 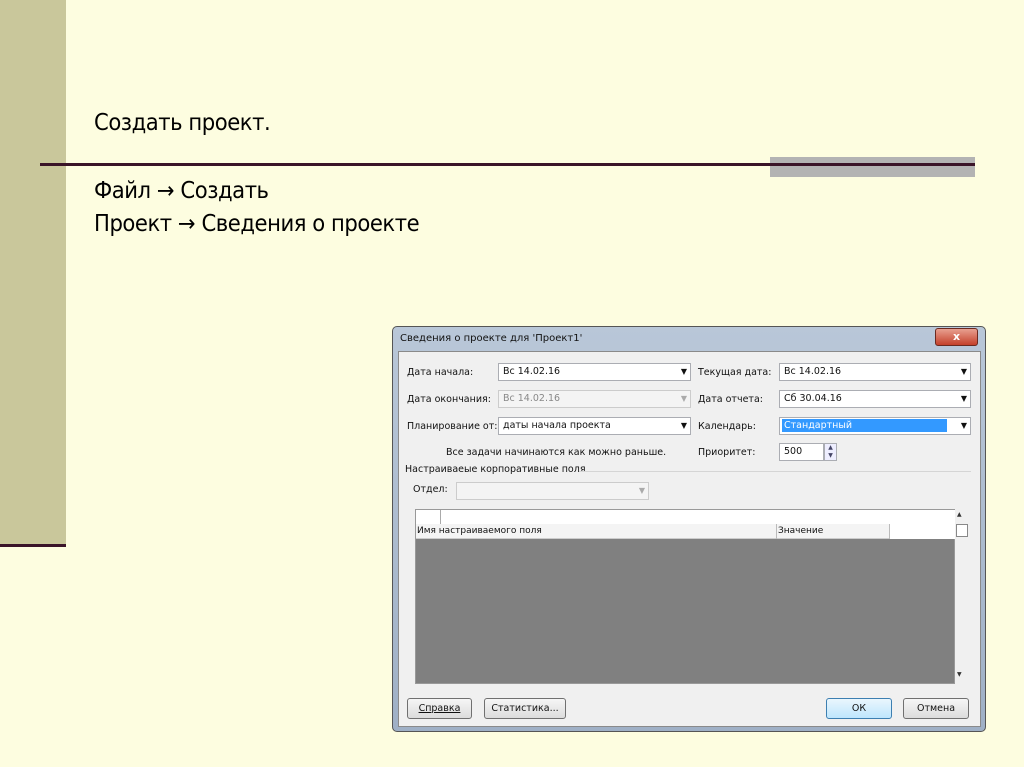 I want to click on end-date-dropdown: Вс 14.02.16 ▼, so click(x=594, y=399).